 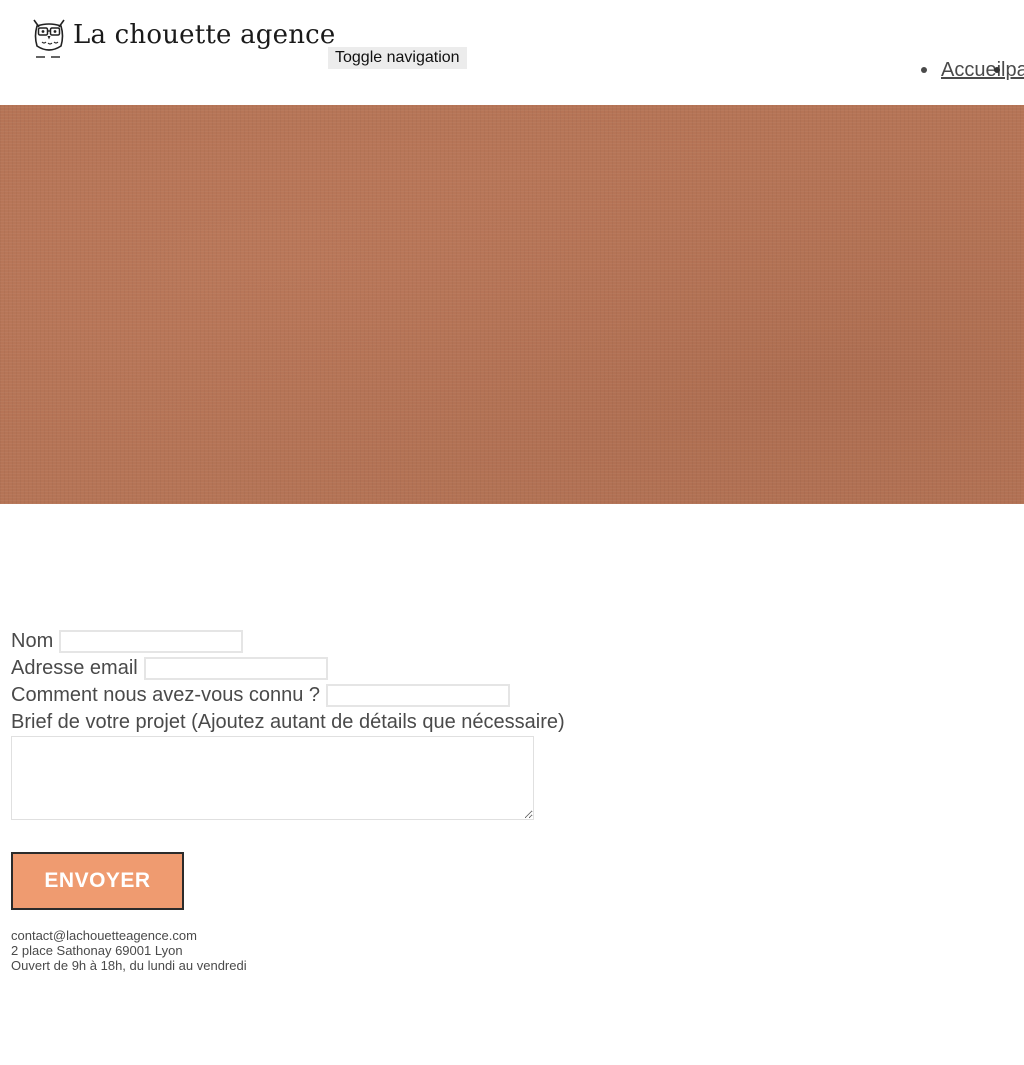 I want to click on toggle-navigation-button: Toggle navigation, so click(x=397, y=58).